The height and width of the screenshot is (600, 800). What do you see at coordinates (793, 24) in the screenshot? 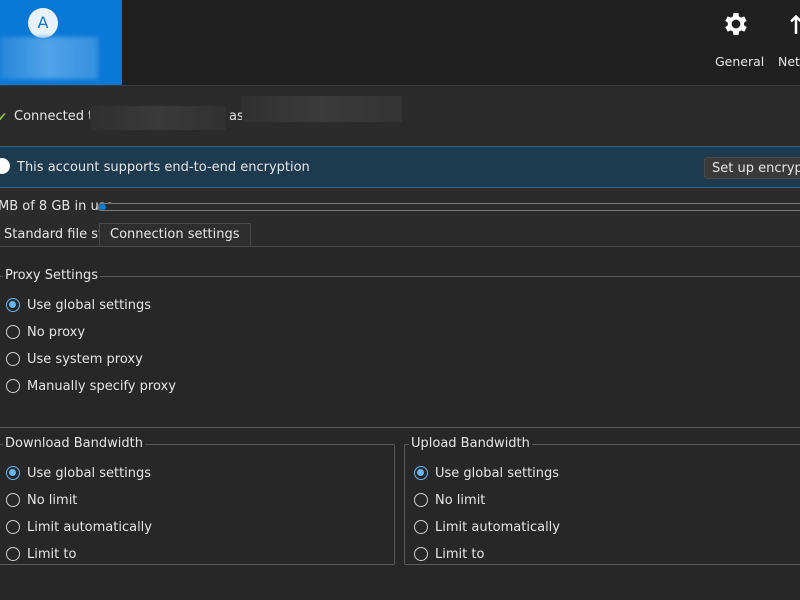
I see `network-icon` at bounding box center [793, 24].